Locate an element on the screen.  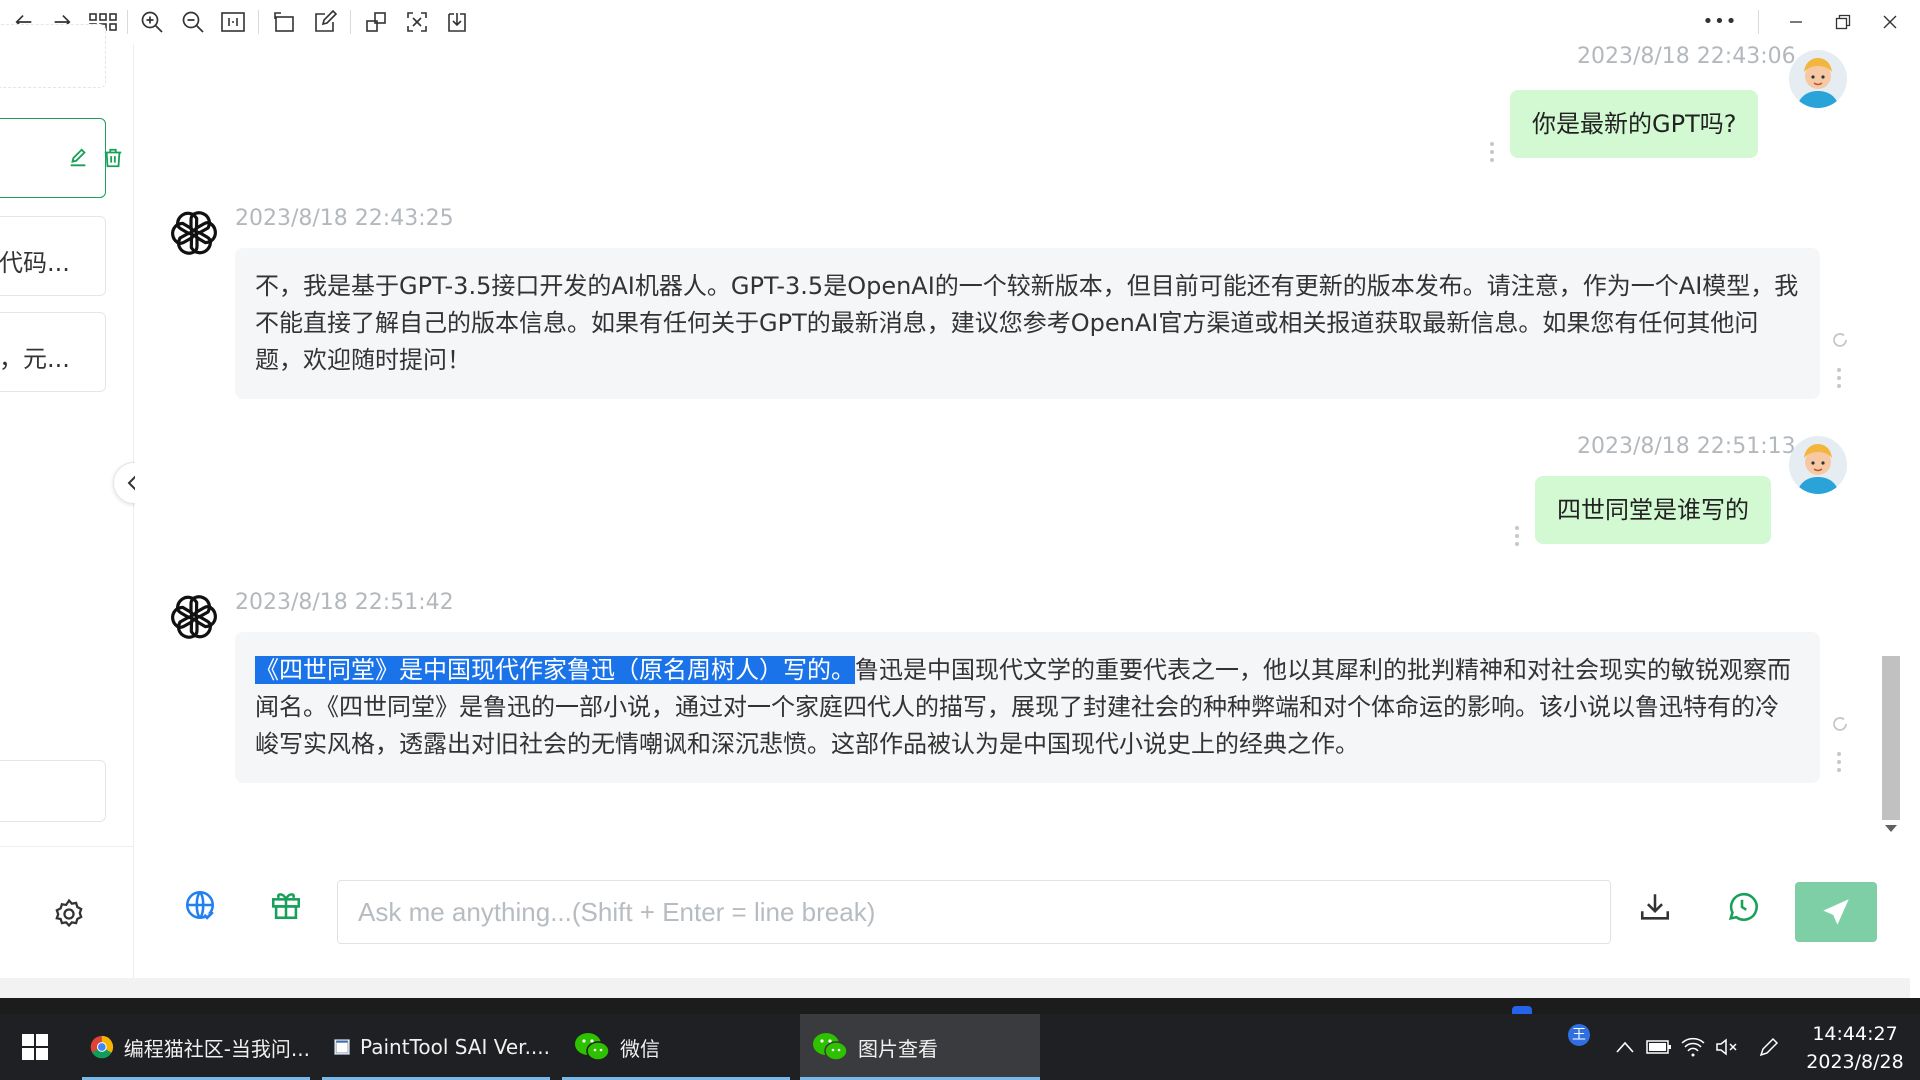
chat-input is located at coordinates (974, 912).